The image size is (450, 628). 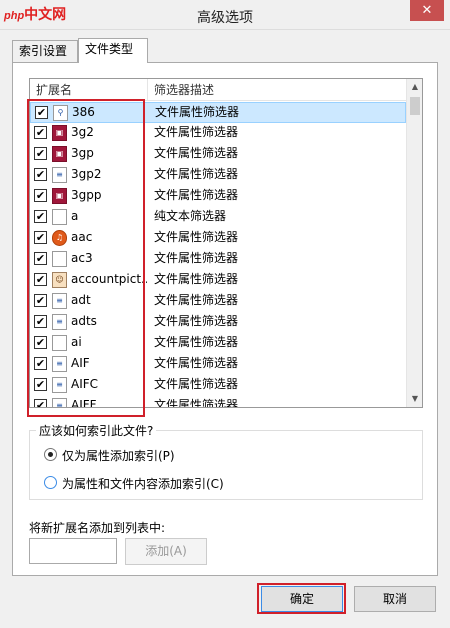 What do you see at coordinates (80, 363) in the screenshot?
I see `extension-name: AIF` at bounding box center [80, 363].